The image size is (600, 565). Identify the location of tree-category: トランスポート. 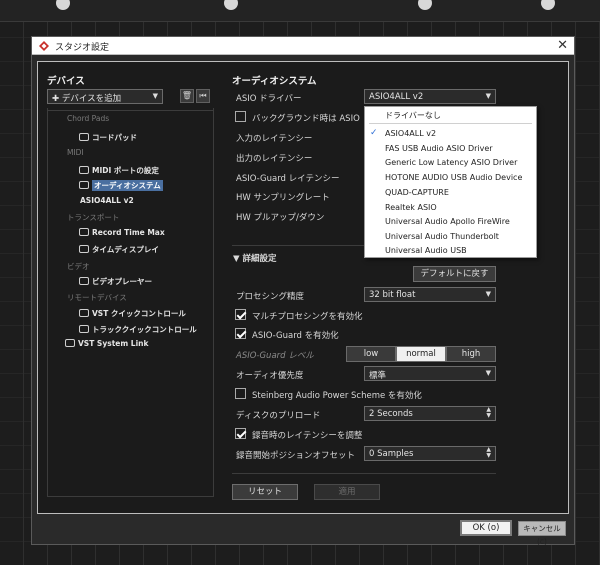
(93, 217).